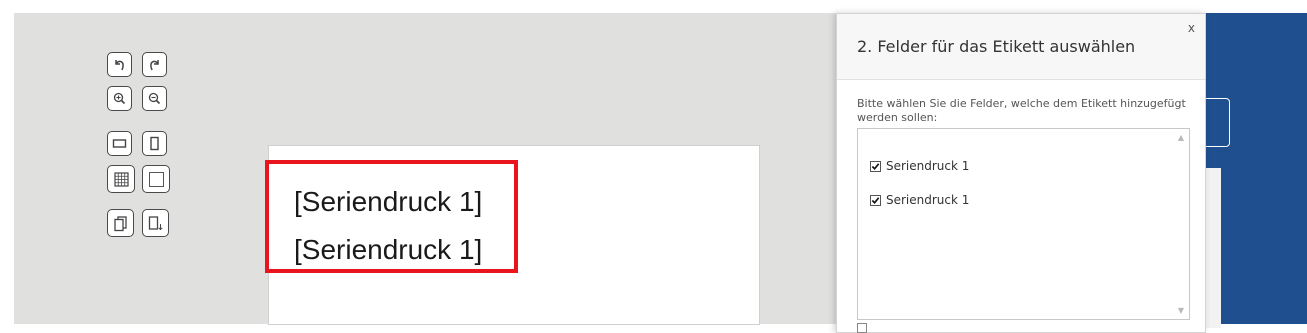  I want to click on undo-icon, so click(119, 65).